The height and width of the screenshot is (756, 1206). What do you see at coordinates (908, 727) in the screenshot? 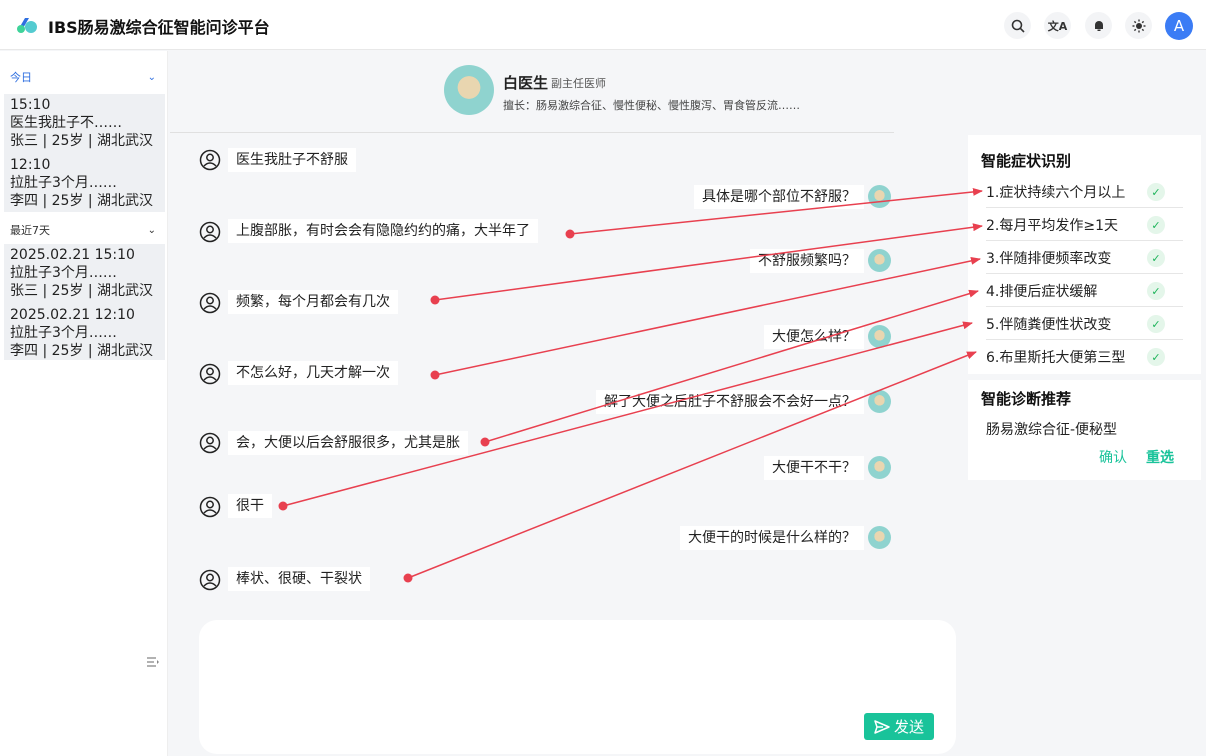
I see `send-label: 发送` at bounding box center [908, 727].